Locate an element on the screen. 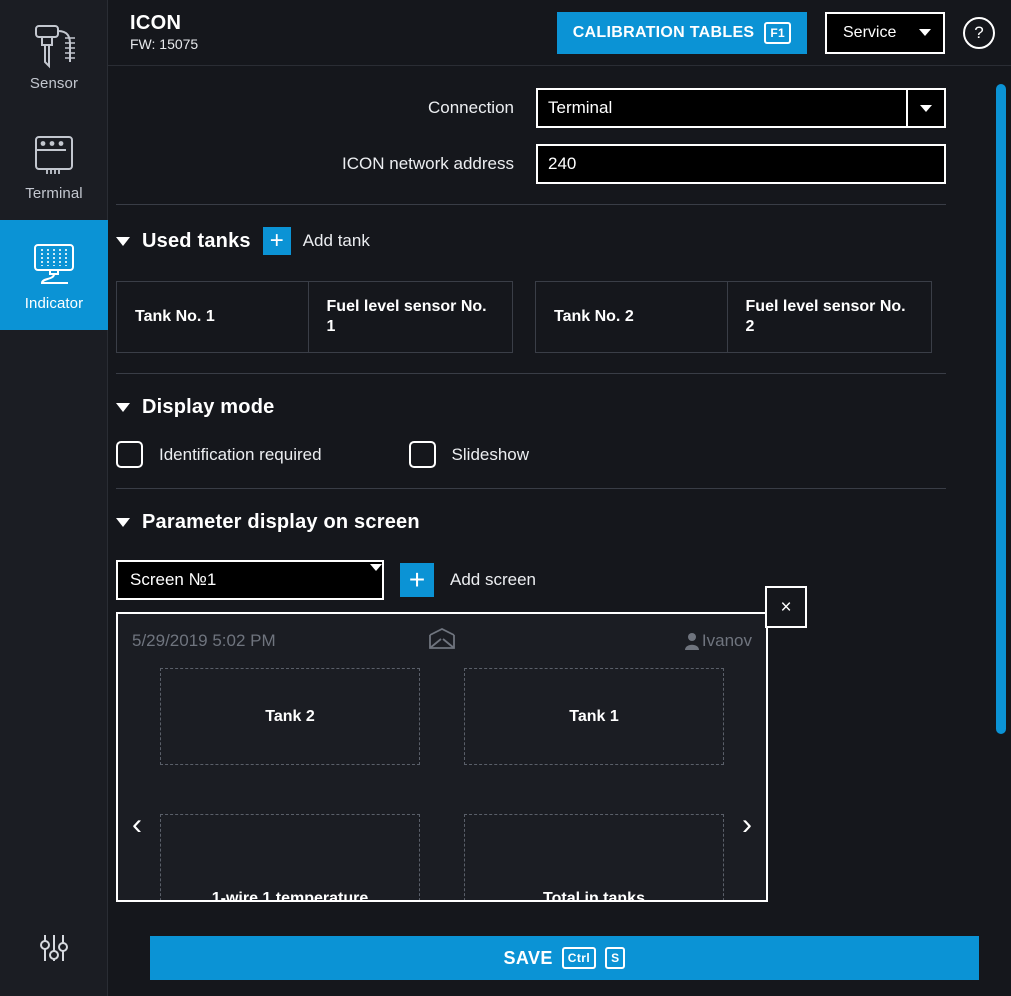 The width and height of the screenshot is (1011, 996). checkbox-slideshow: Slideshow is located at coordinates (469, 454).